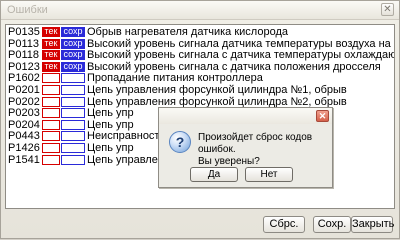 The width and height of the screenshot is (400, 240). What do you see at coordinates (24, 124) in the screenshot?
I see `error-code: P0204` at bounding box center [24, 124].